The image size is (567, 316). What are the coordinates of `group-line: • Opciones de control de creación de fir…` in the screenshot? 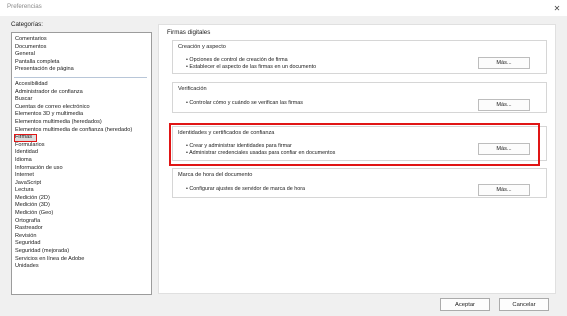 It's located at (237, 60).